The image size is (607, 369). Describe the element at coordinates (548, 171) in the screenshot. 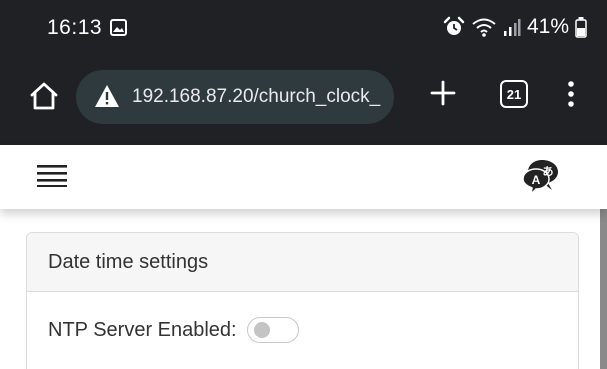

I see `lang-letter-b: あ` at that location.